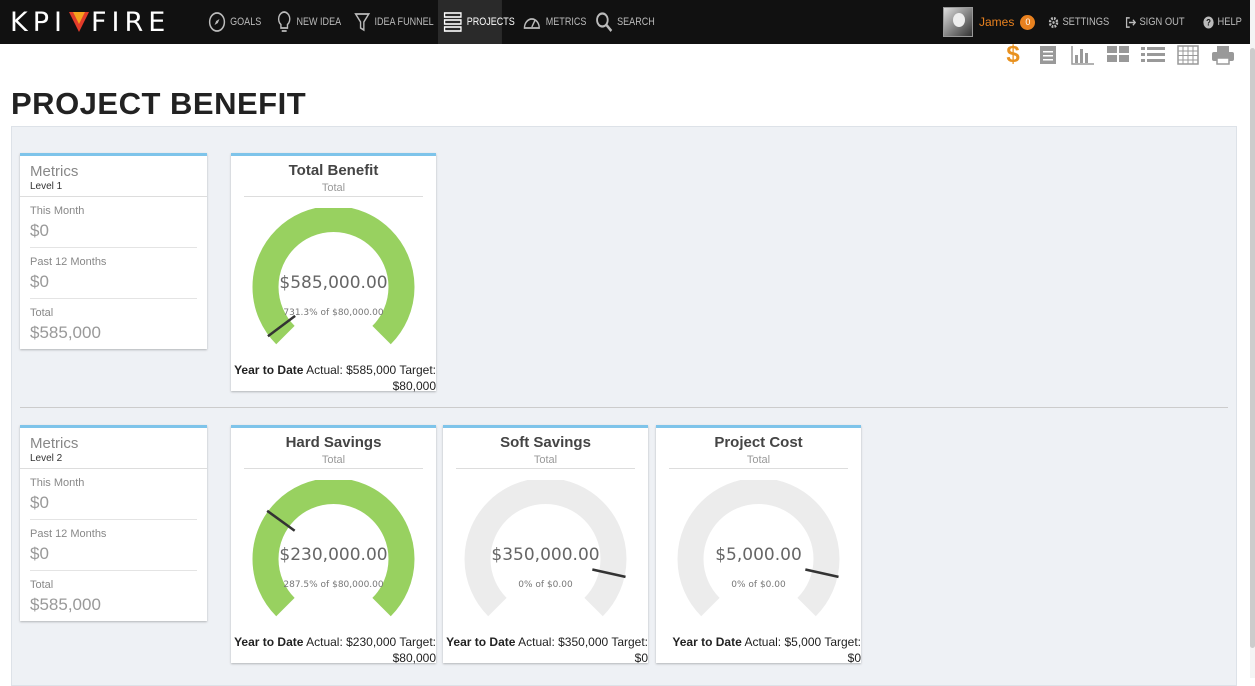 The width and height of the screenshot is (1255, 686). Describe the element at coordinates (38, 22) in the screenshot. I see `logo-text-left: KPI` at that location.